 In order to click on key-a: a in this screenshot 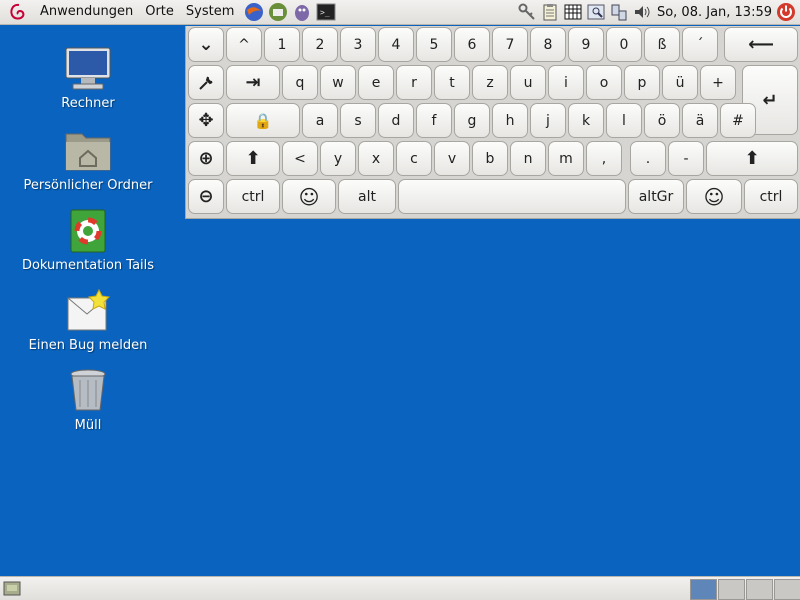, I will do `click(320, 120)`.